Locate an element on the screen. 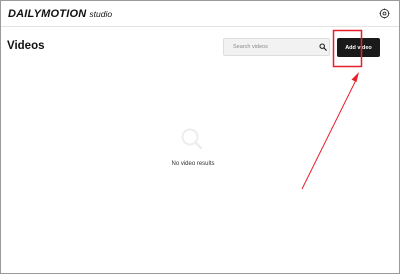 The image size is (400, 274). dailymotion-studio-logo: DAILYMOTION studio is located at coordinates (60, 14).